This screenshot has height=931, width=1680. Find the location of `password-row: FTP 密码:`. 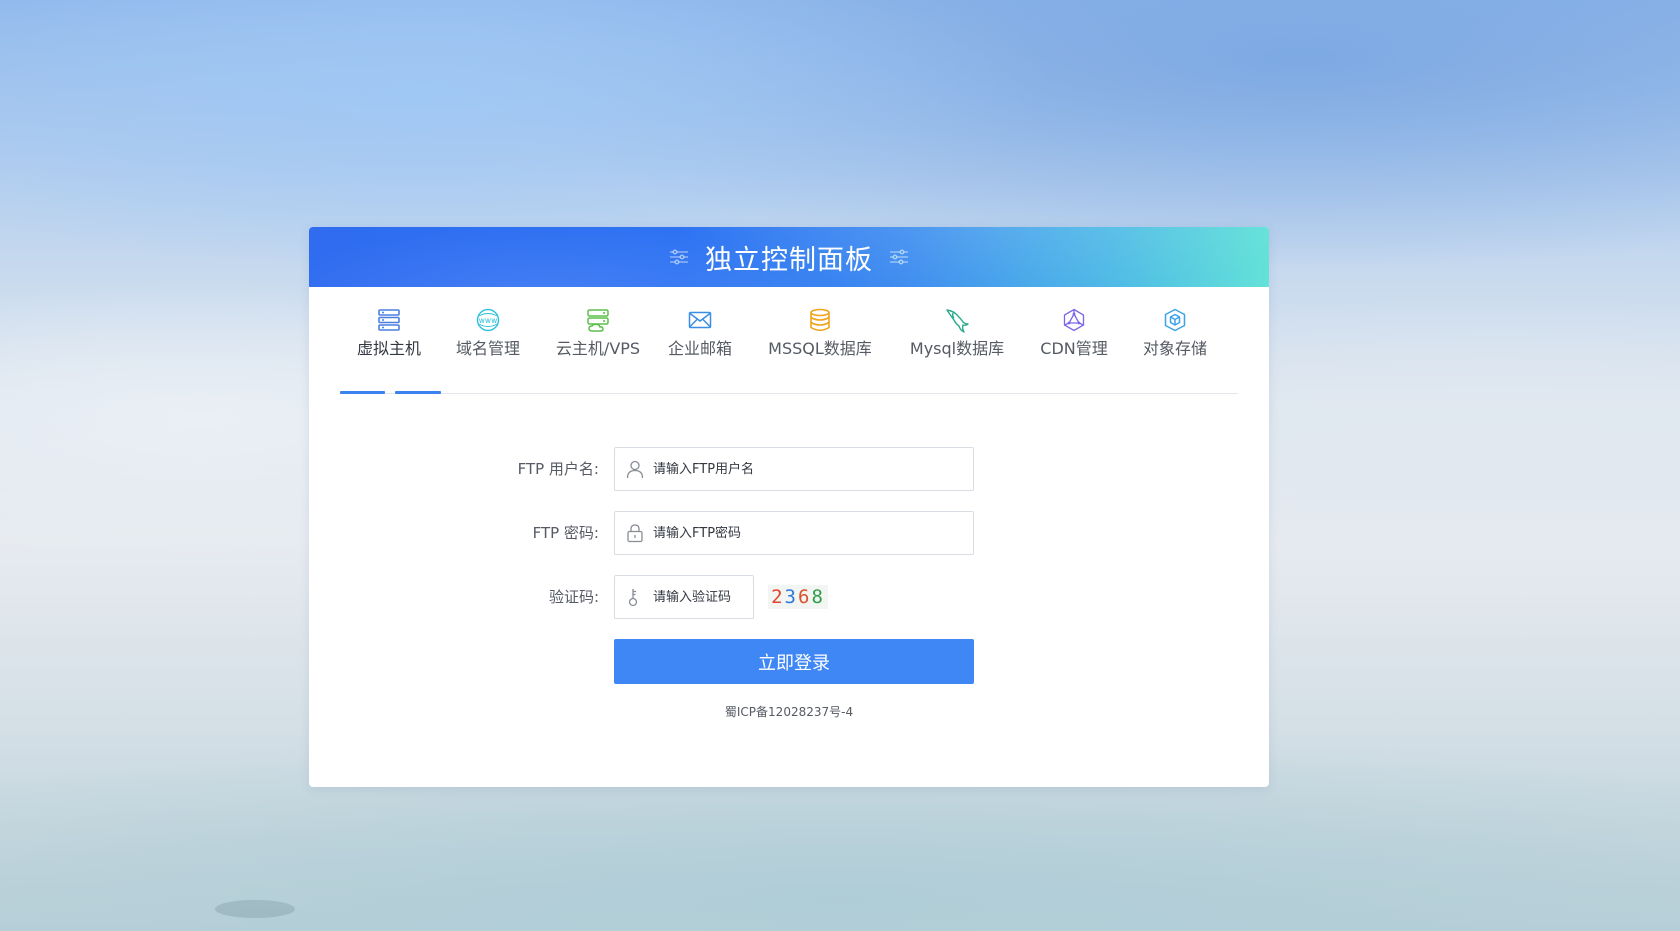

password-row: FTP 密码: is located at coordinates (789, 533).